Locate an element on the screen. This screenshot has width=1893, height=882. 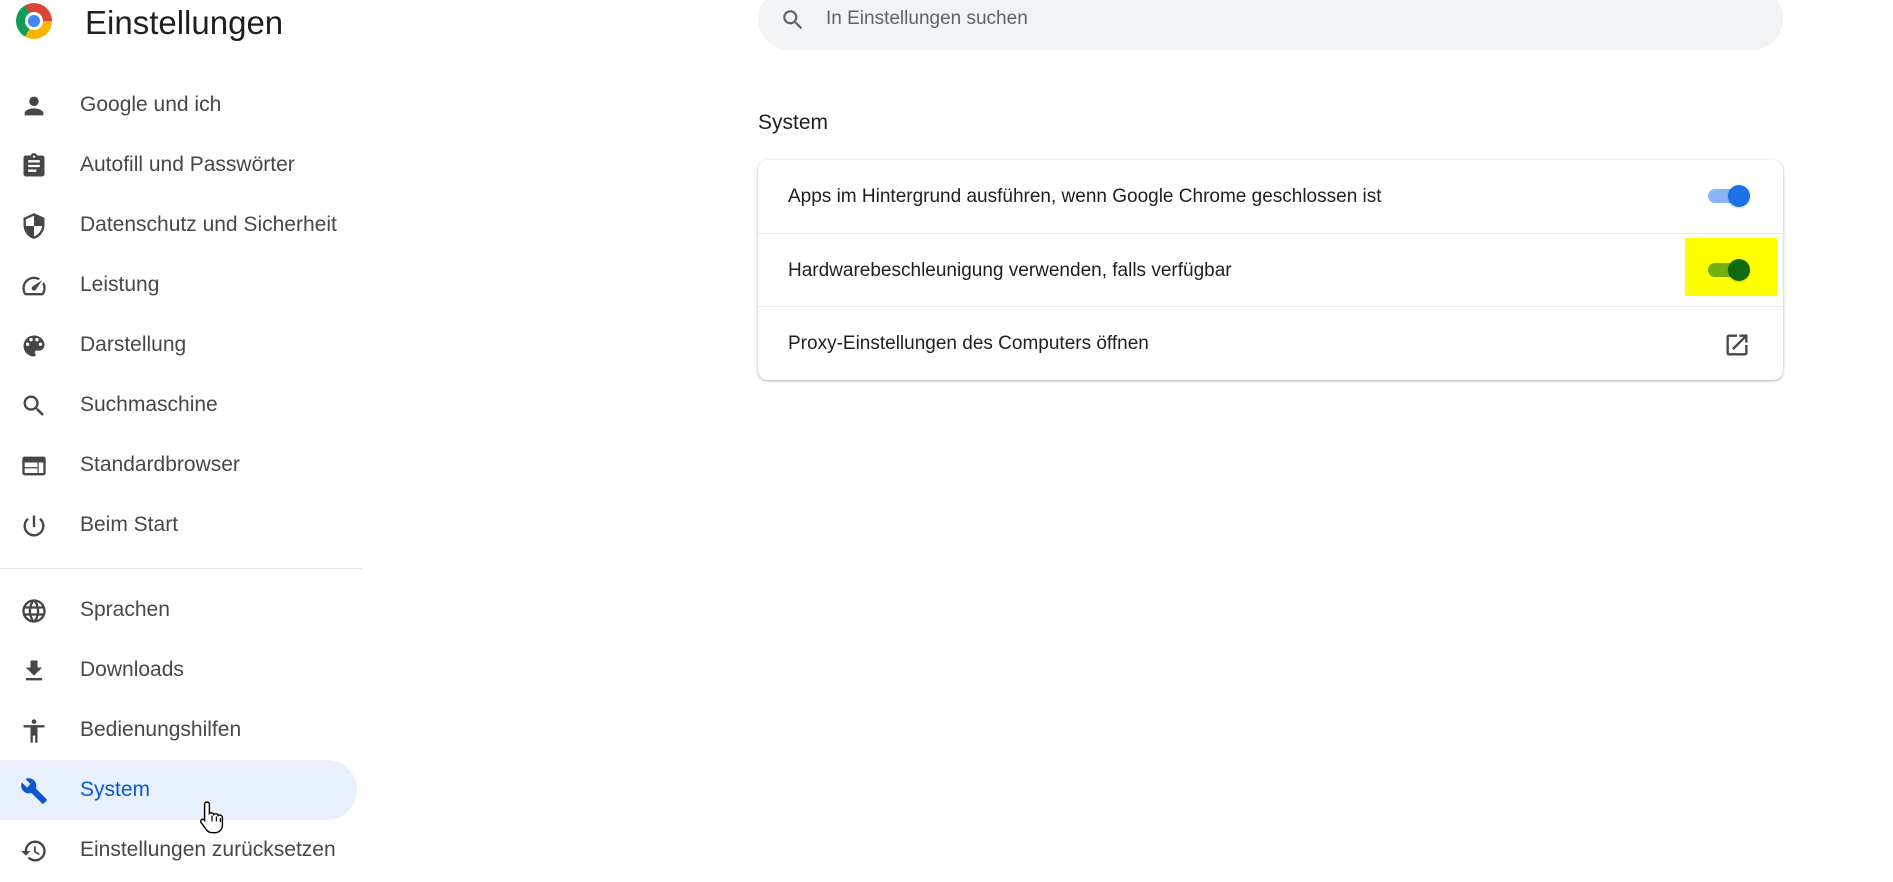
sidebar-item-standardbrowser: Standardbrowser is located at coordinates (178, 465).